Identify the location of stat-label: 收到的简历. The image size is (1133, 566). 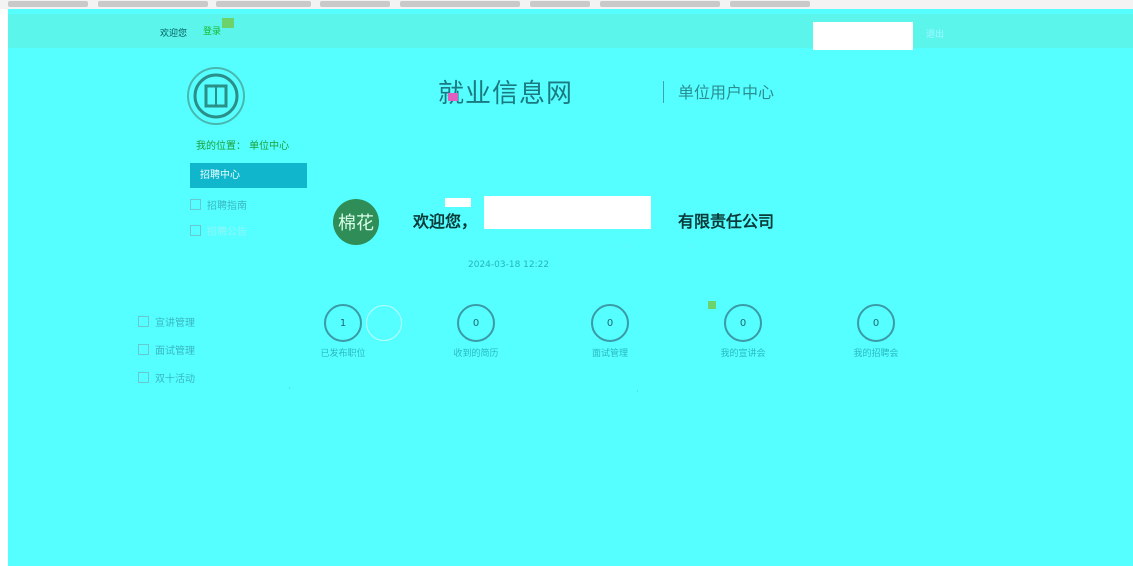
(476, 354).